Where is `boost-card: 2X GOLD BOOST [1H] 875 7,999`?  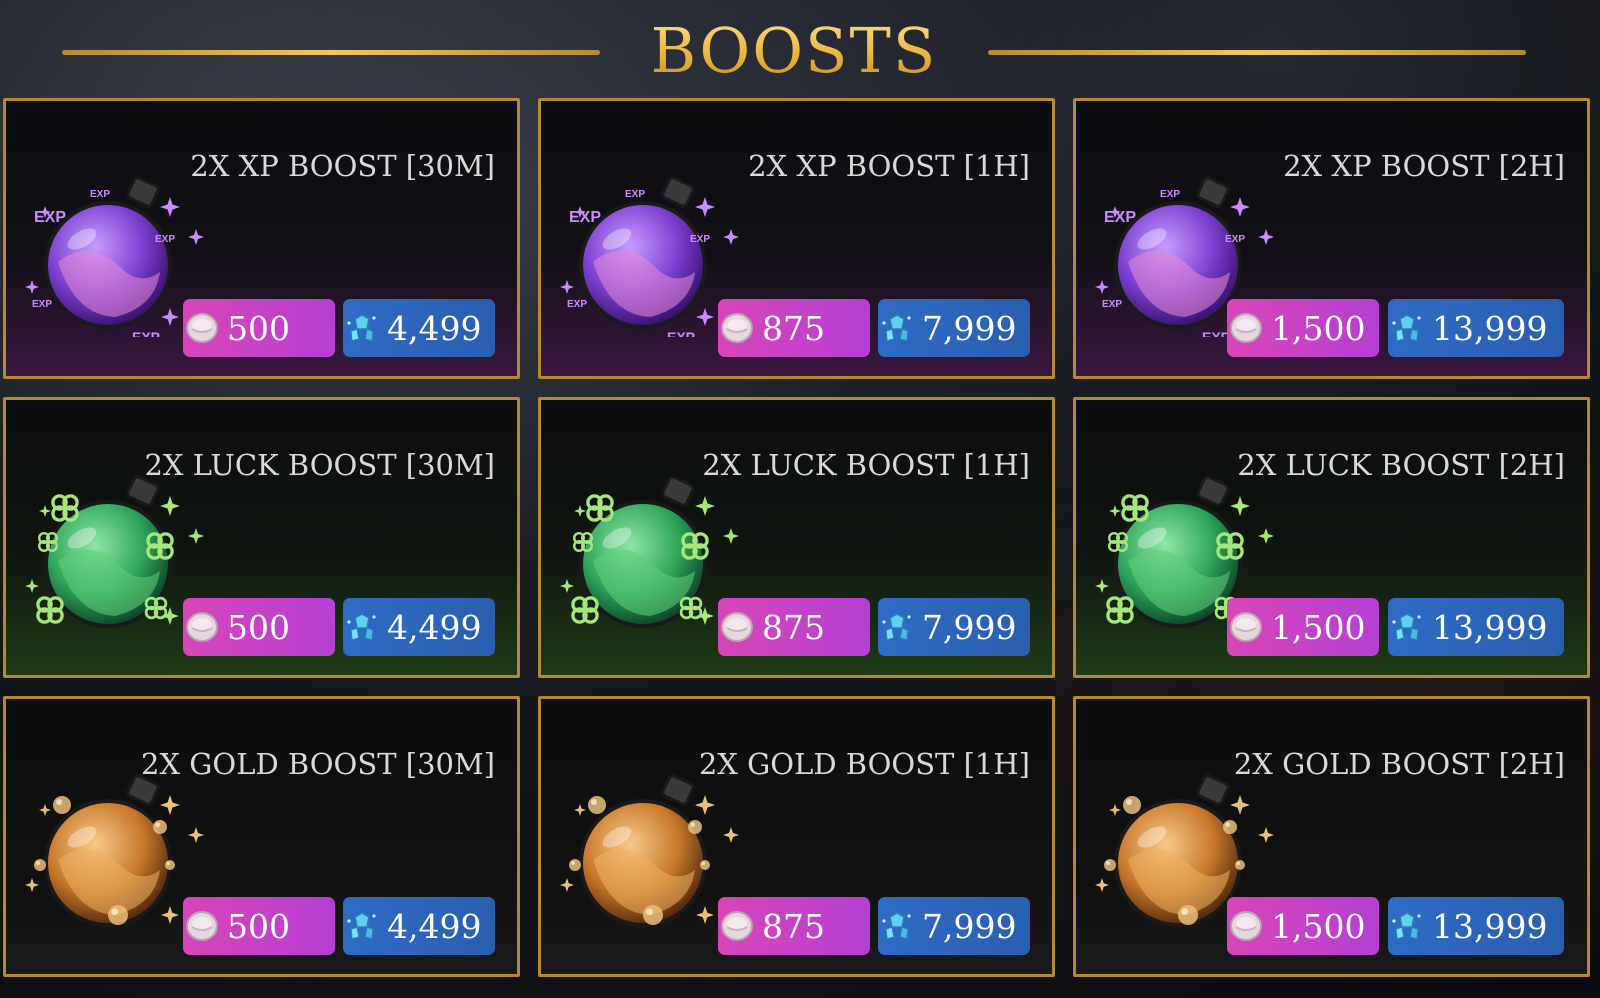
boost-card: 2X GOLD BOOST [1H] 875 7,999 is located at coordinates (796, 836).